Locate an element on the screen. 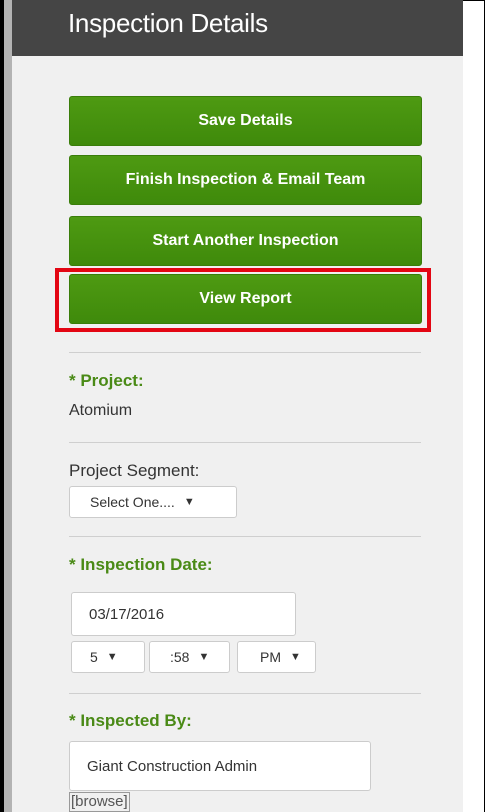  project-segment-label: Project Segment: is located at coordinates (134, 470).